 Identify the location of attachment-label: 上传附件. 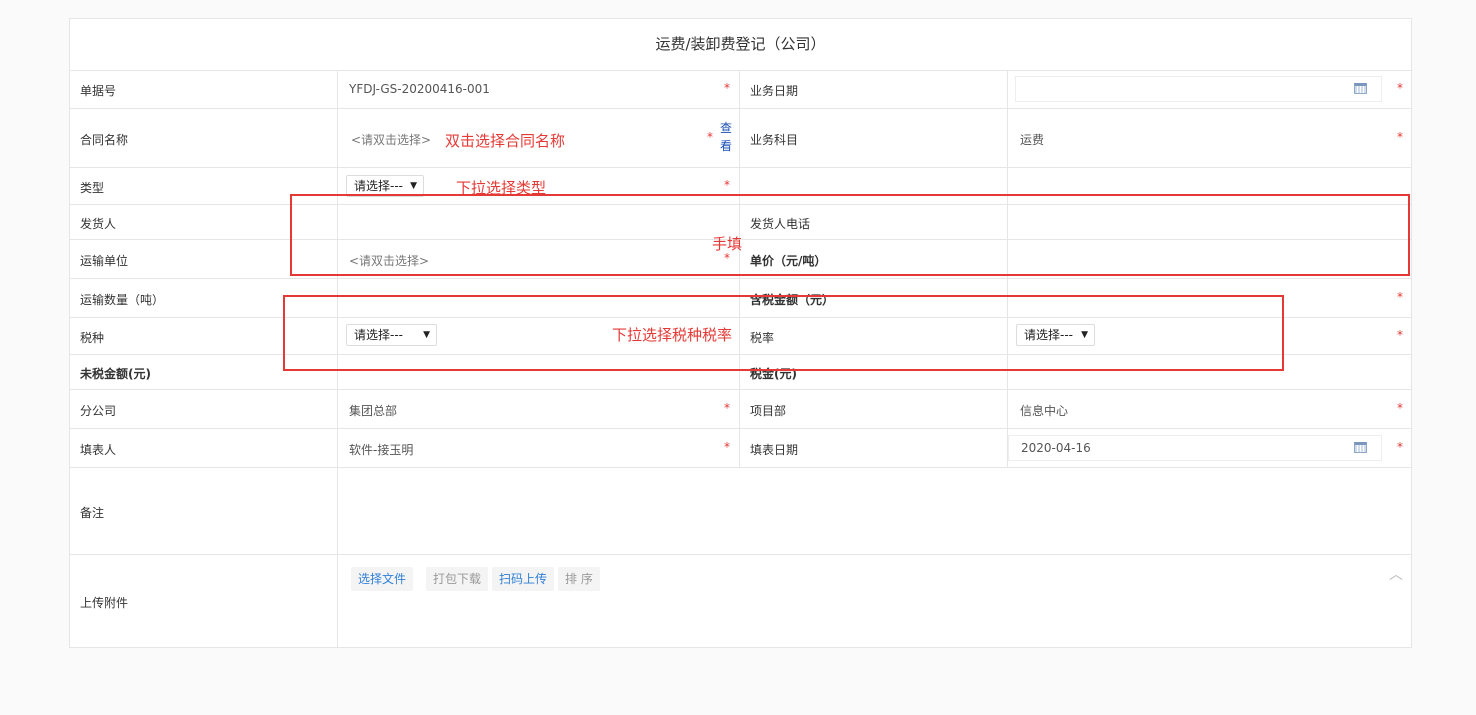
(104, 603).